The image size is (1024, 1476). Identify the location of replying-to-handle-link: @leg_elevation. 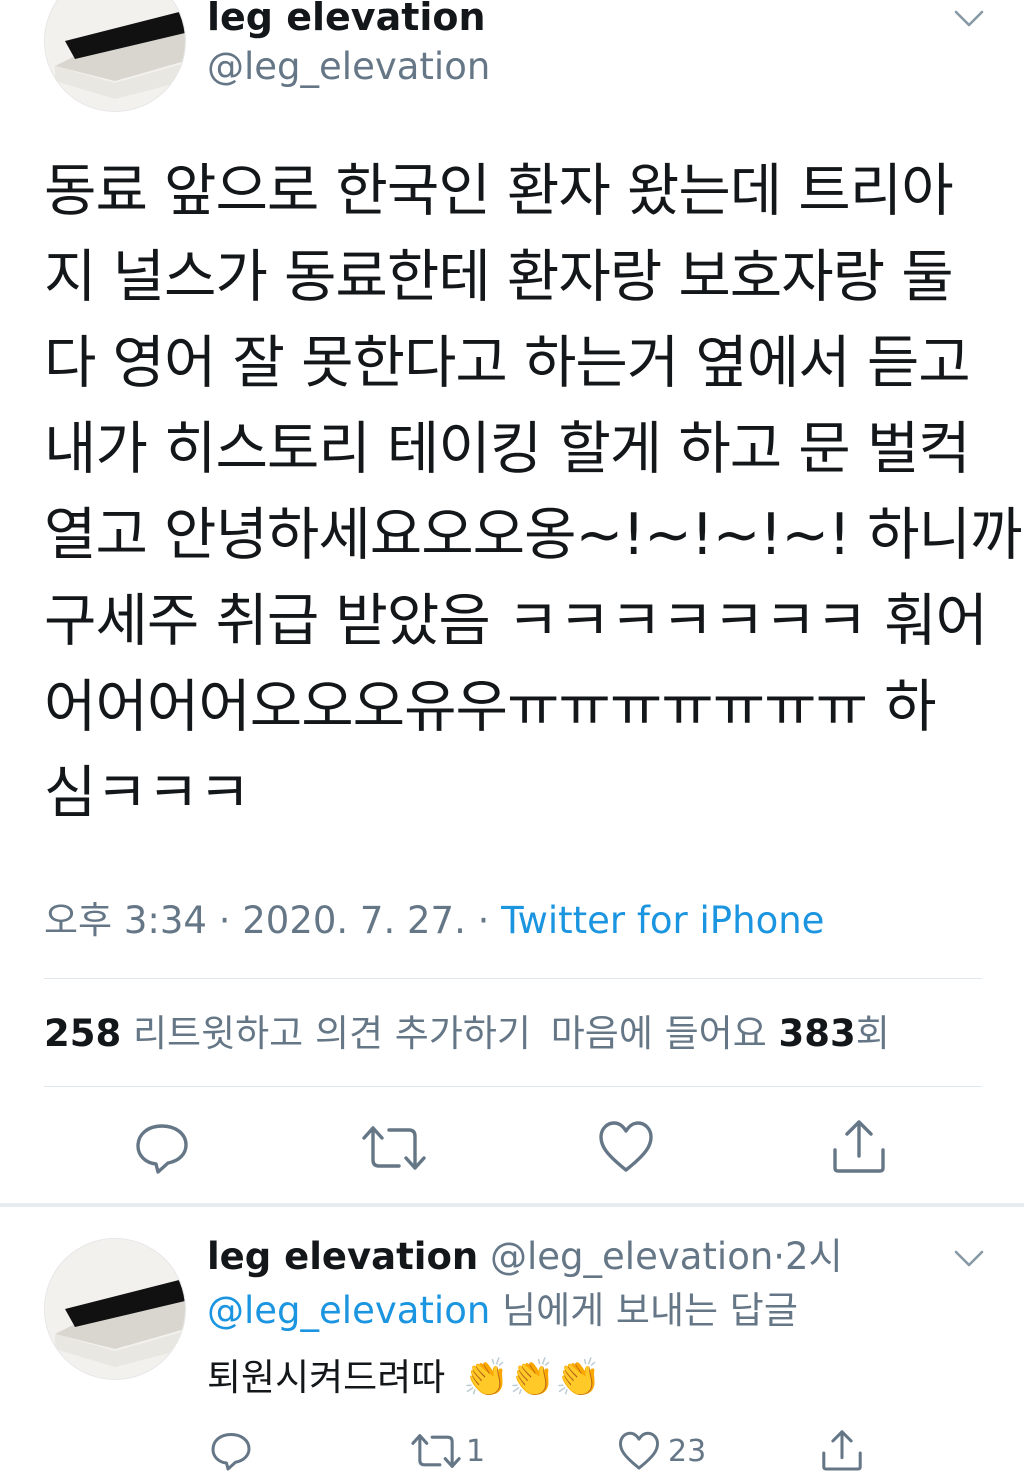
(348, 1310).